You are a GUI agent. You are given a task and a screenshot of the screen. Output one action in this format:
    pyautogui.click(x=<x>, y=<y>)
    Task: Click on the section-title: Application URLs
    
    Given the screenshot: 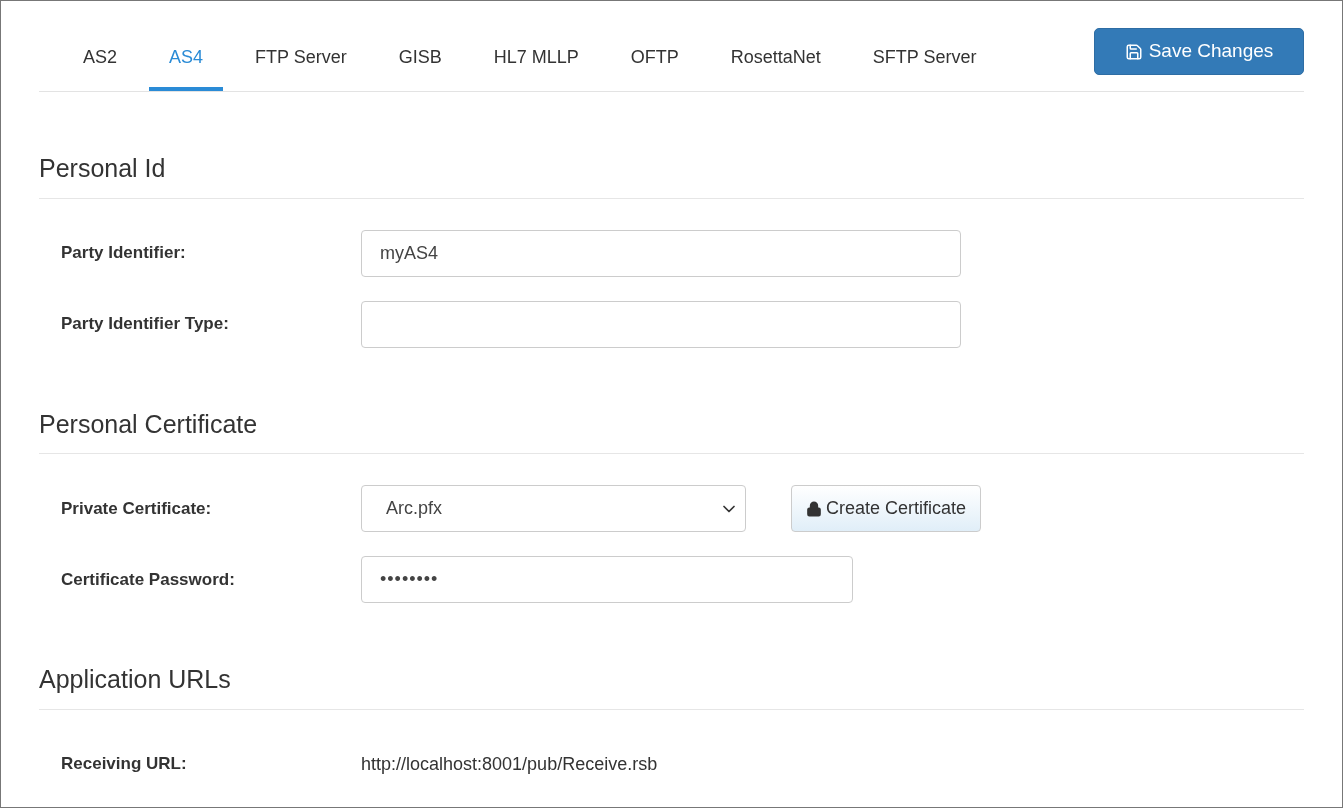 What is the action you would take?
    pyautogui.click(x=671, y=685)
    